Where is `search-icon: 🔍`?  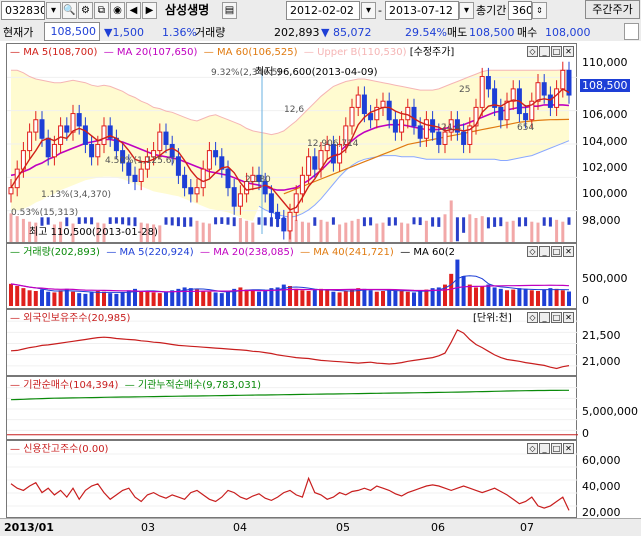
search-icon: 🔍 is located at coordinates (69, 10).